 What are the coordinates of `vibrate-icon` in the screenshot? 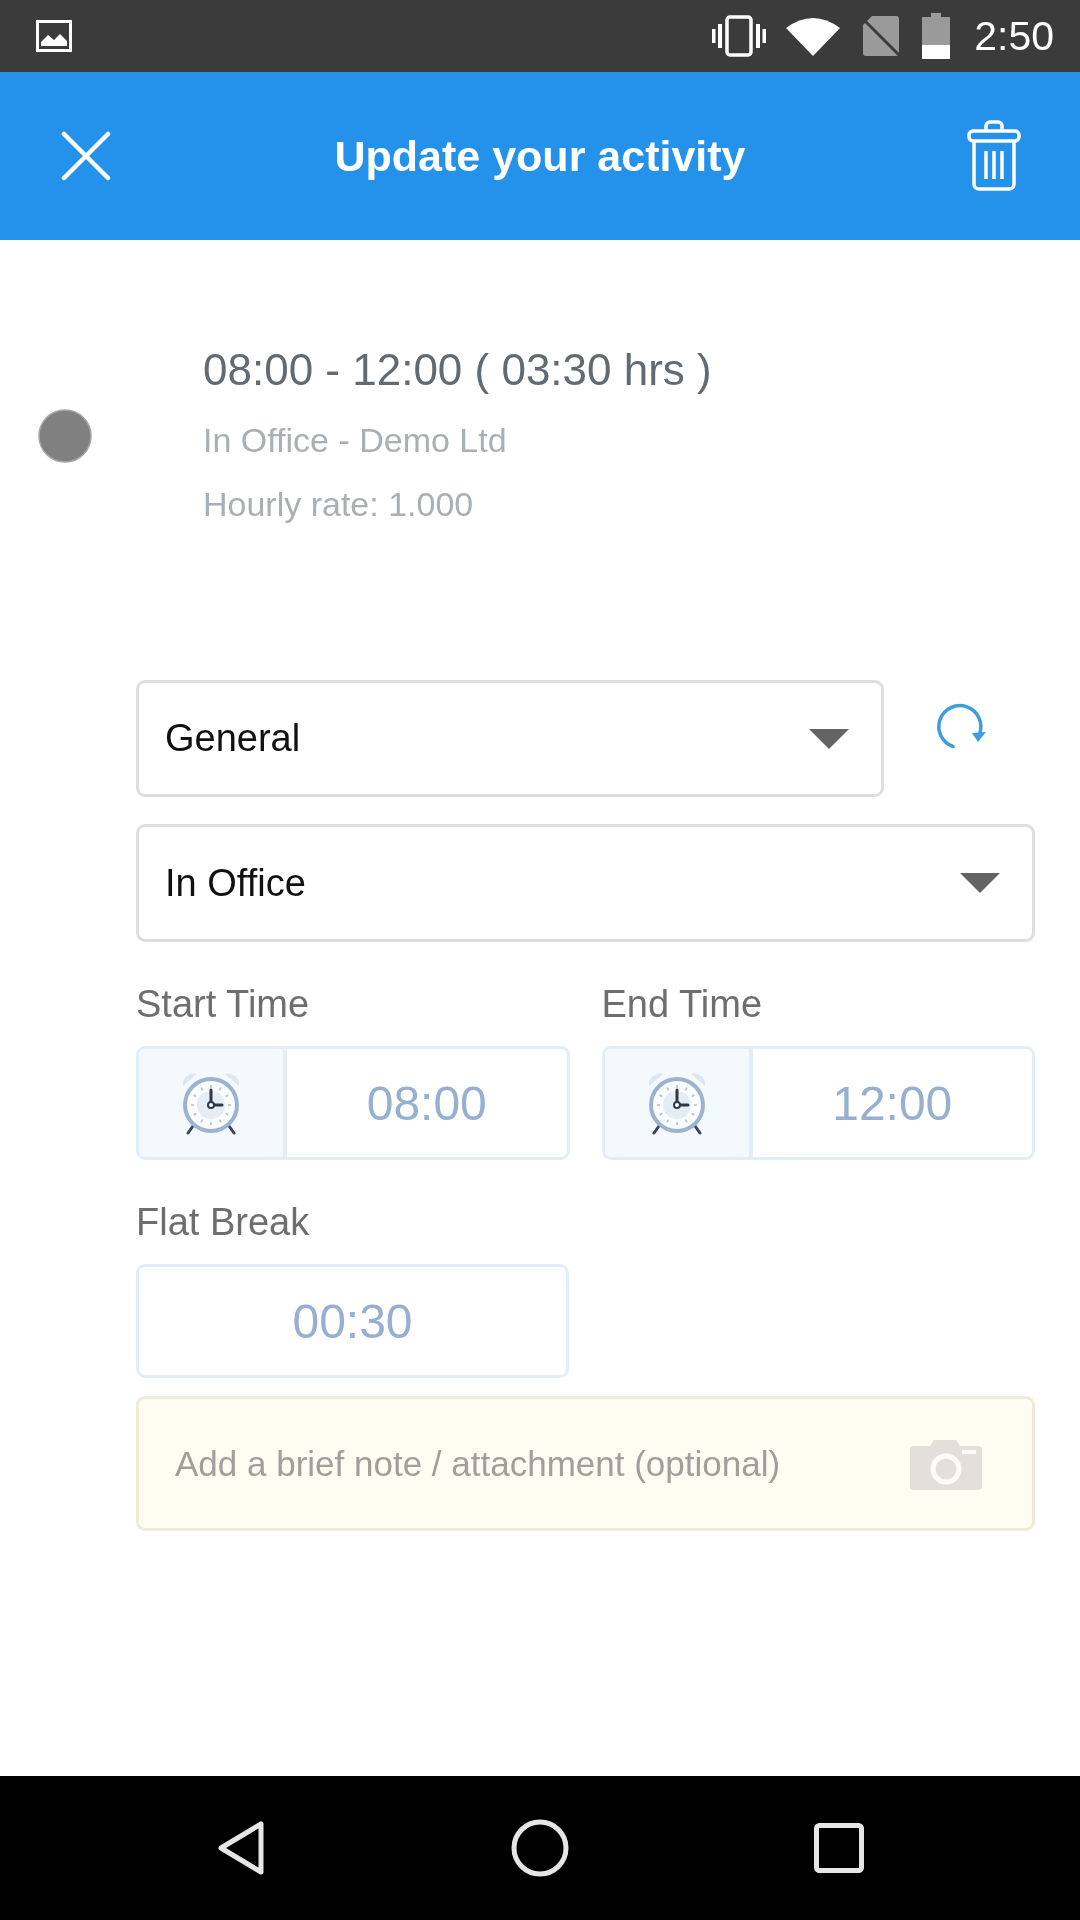 It's located at (739, 36).